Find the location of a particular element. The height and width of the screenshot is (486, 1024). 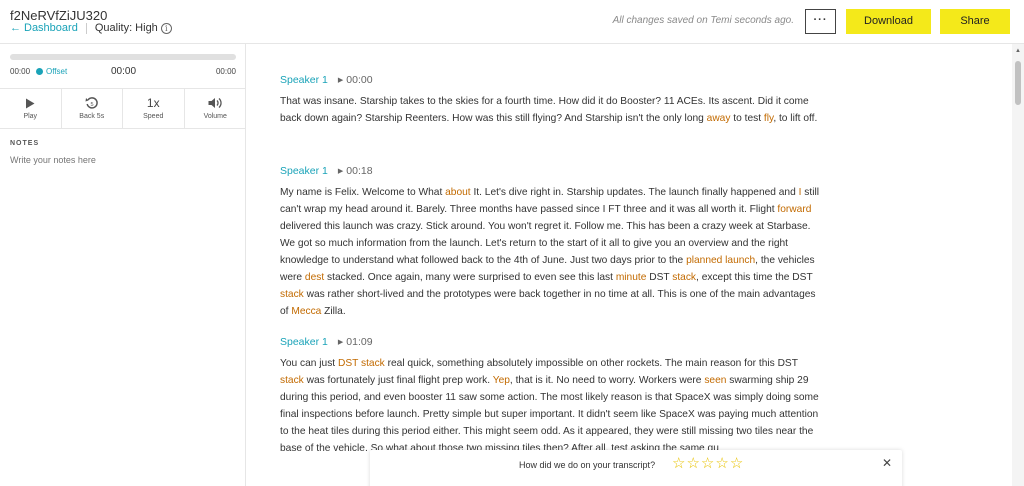

close-icon: ✕ is located at coordinates (887, 463).